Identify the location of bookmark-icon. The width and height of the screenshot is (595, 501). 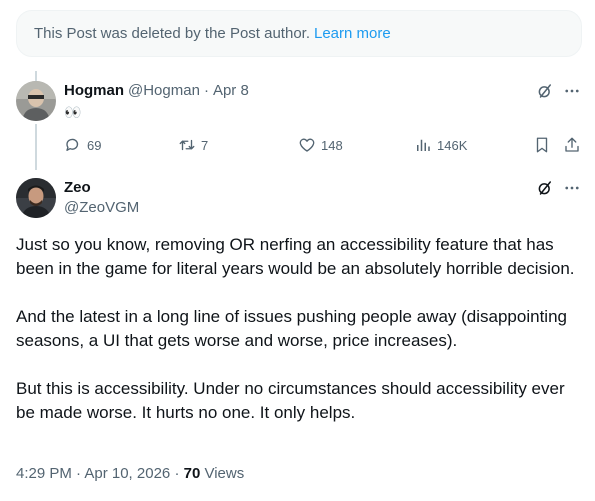
(542, 145).